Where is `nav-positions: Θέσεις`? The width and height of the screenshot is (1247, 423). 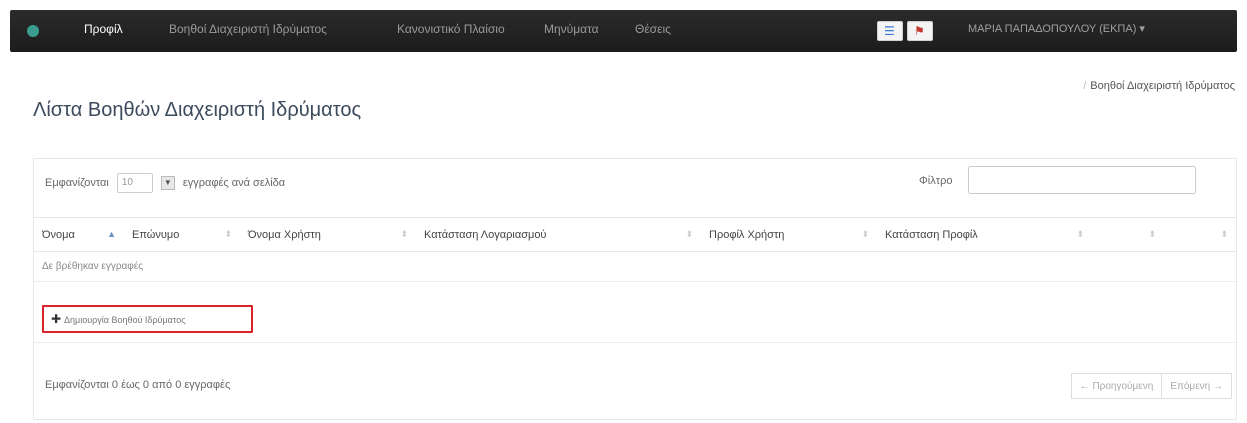 nav-positions: Θέσεις is located at coordinates (653, 29).